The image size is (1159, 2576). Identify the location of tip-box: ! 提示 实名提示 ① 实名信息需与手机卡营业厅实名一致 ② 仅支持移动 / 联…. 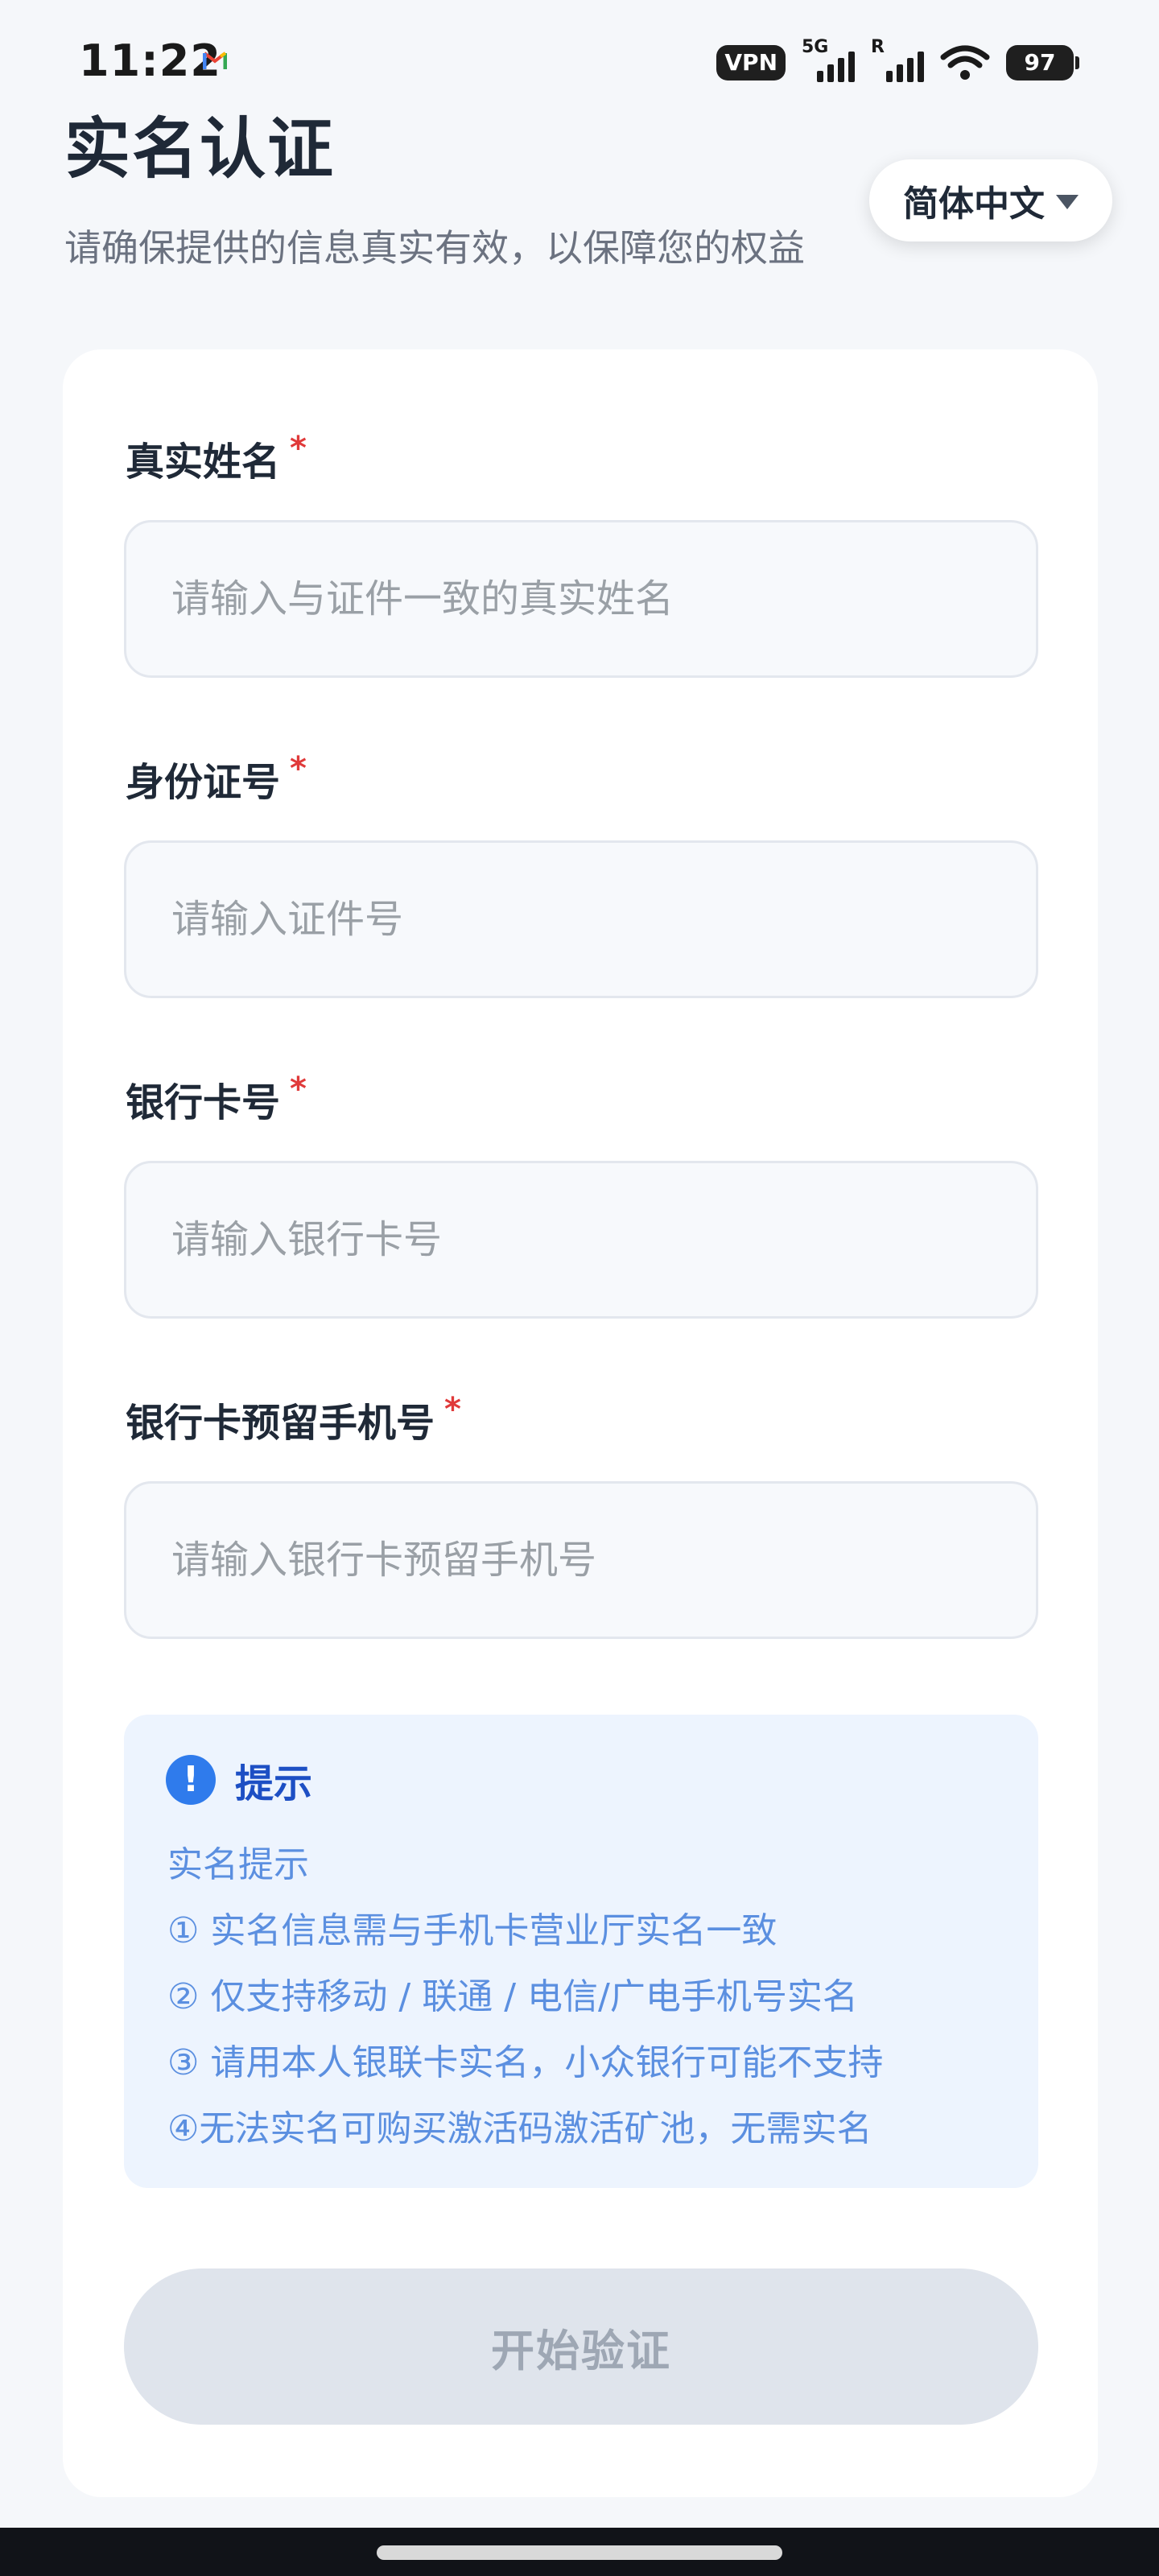
(581, 1951).